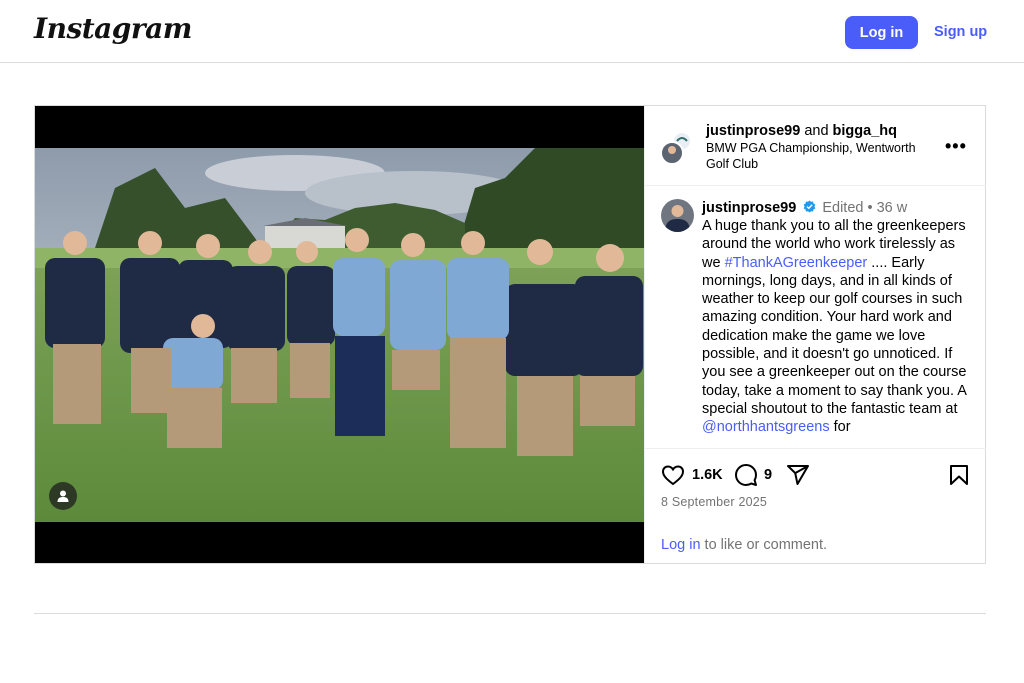 The height and width of the screenshot is (683, 1024). Describe the element at coordinates (960, 32) in the screenshot. I see `signup-link: Sign up` at that location.